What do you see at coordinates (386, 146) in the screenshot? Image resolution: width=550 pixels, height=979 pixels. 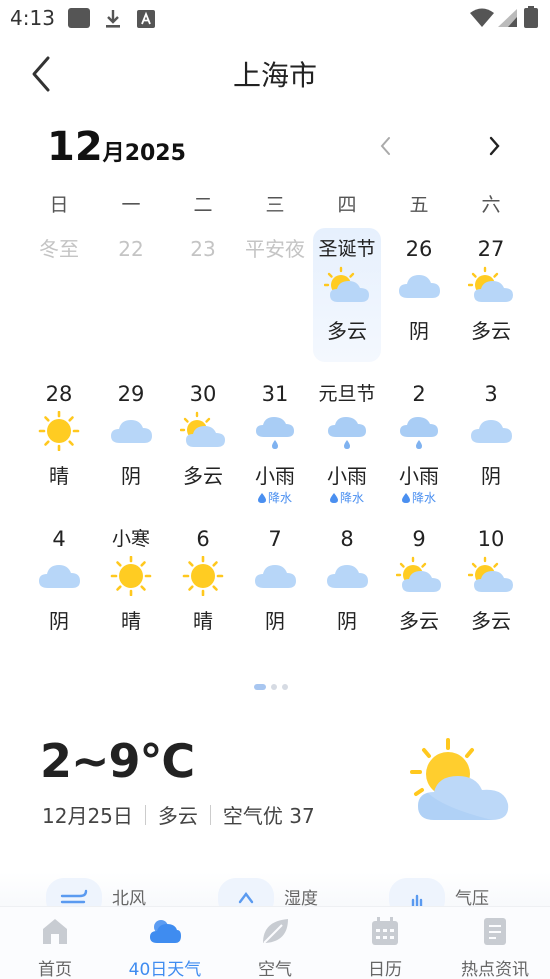 I see `previous-month-button` at bounding box center [386, 146].